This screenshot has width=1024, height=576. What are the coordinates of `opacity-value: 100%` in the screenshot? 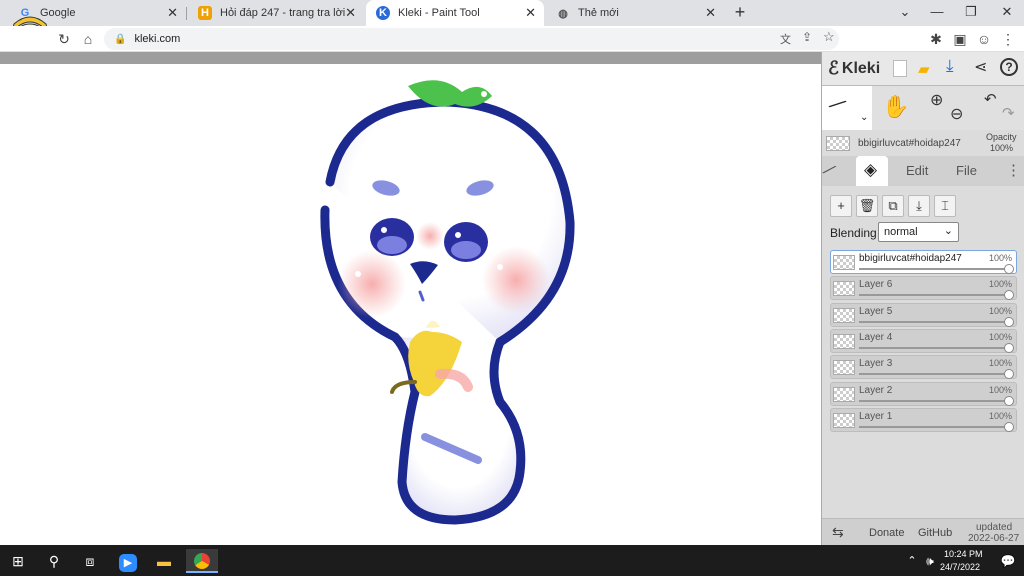 It's located at (1002, 148).